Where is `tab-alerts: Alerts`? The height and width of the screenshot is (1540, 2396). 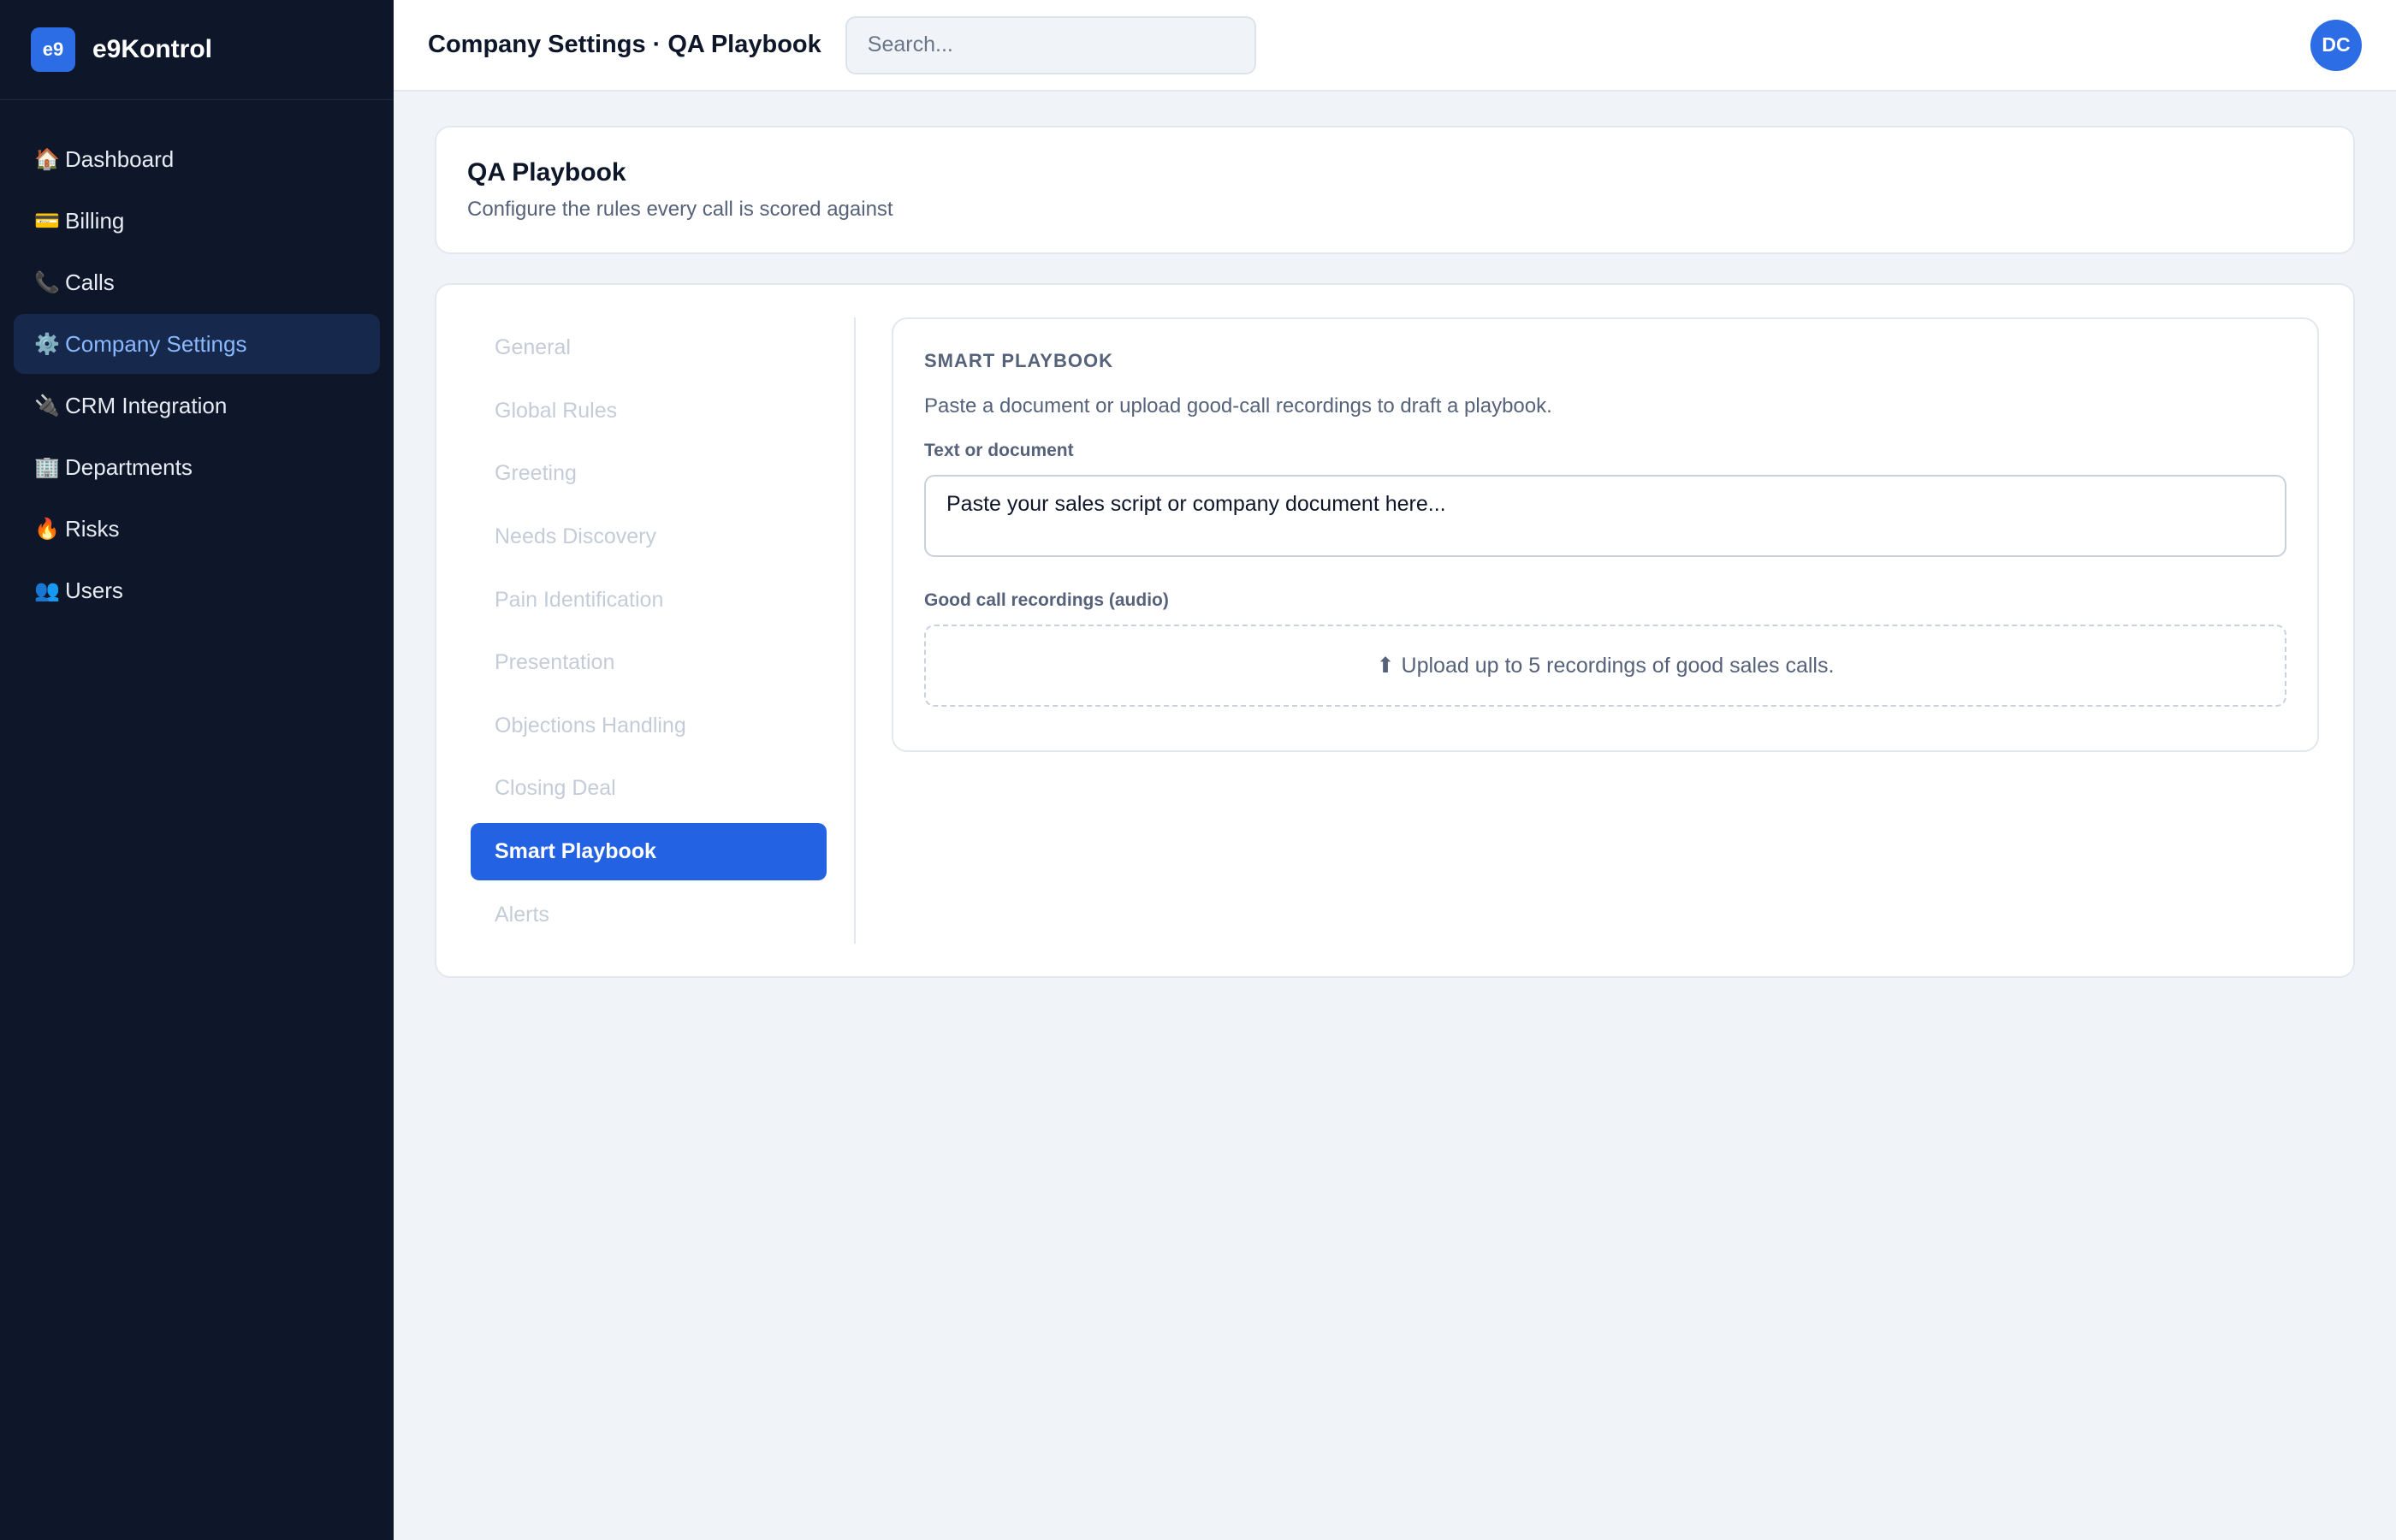 tab-alerts: Alerts is located at coordinates (649, 915).